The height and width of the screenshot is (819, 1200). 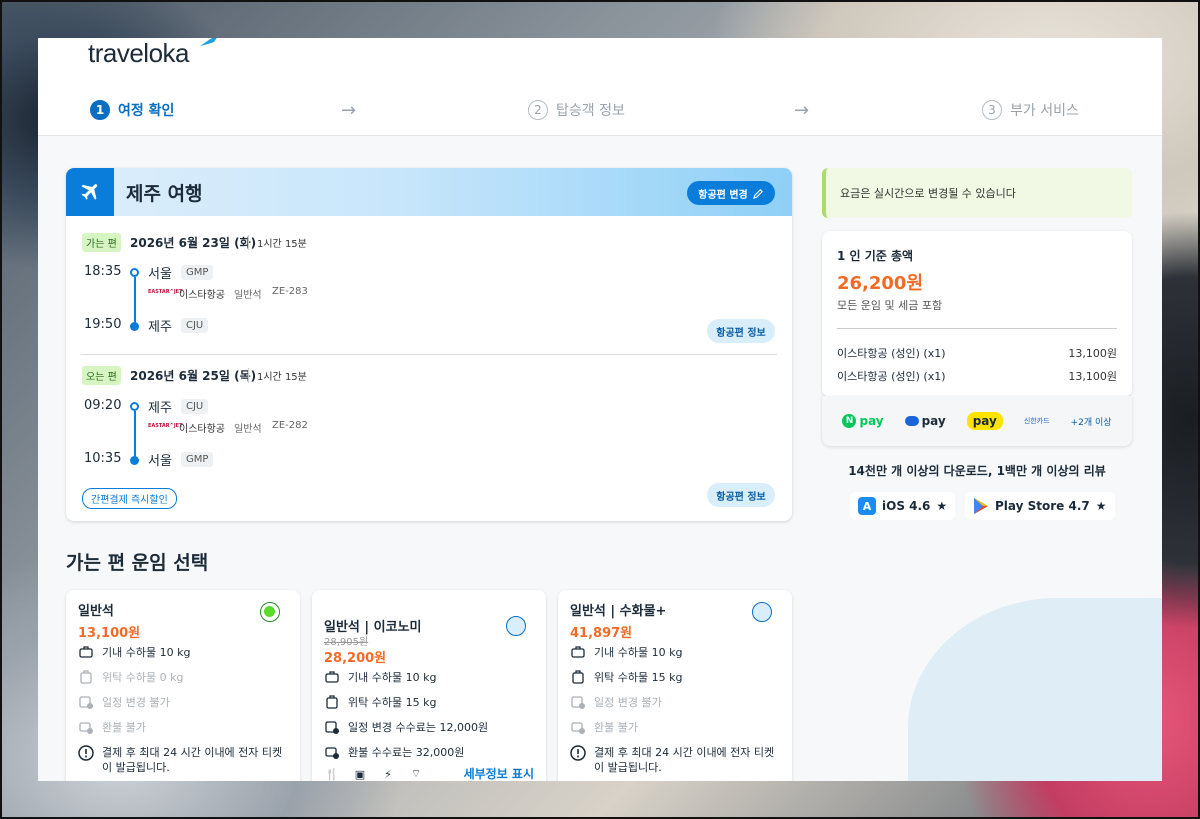 I want to click on flight-number: ZE-283, so click(x=290, y=291).